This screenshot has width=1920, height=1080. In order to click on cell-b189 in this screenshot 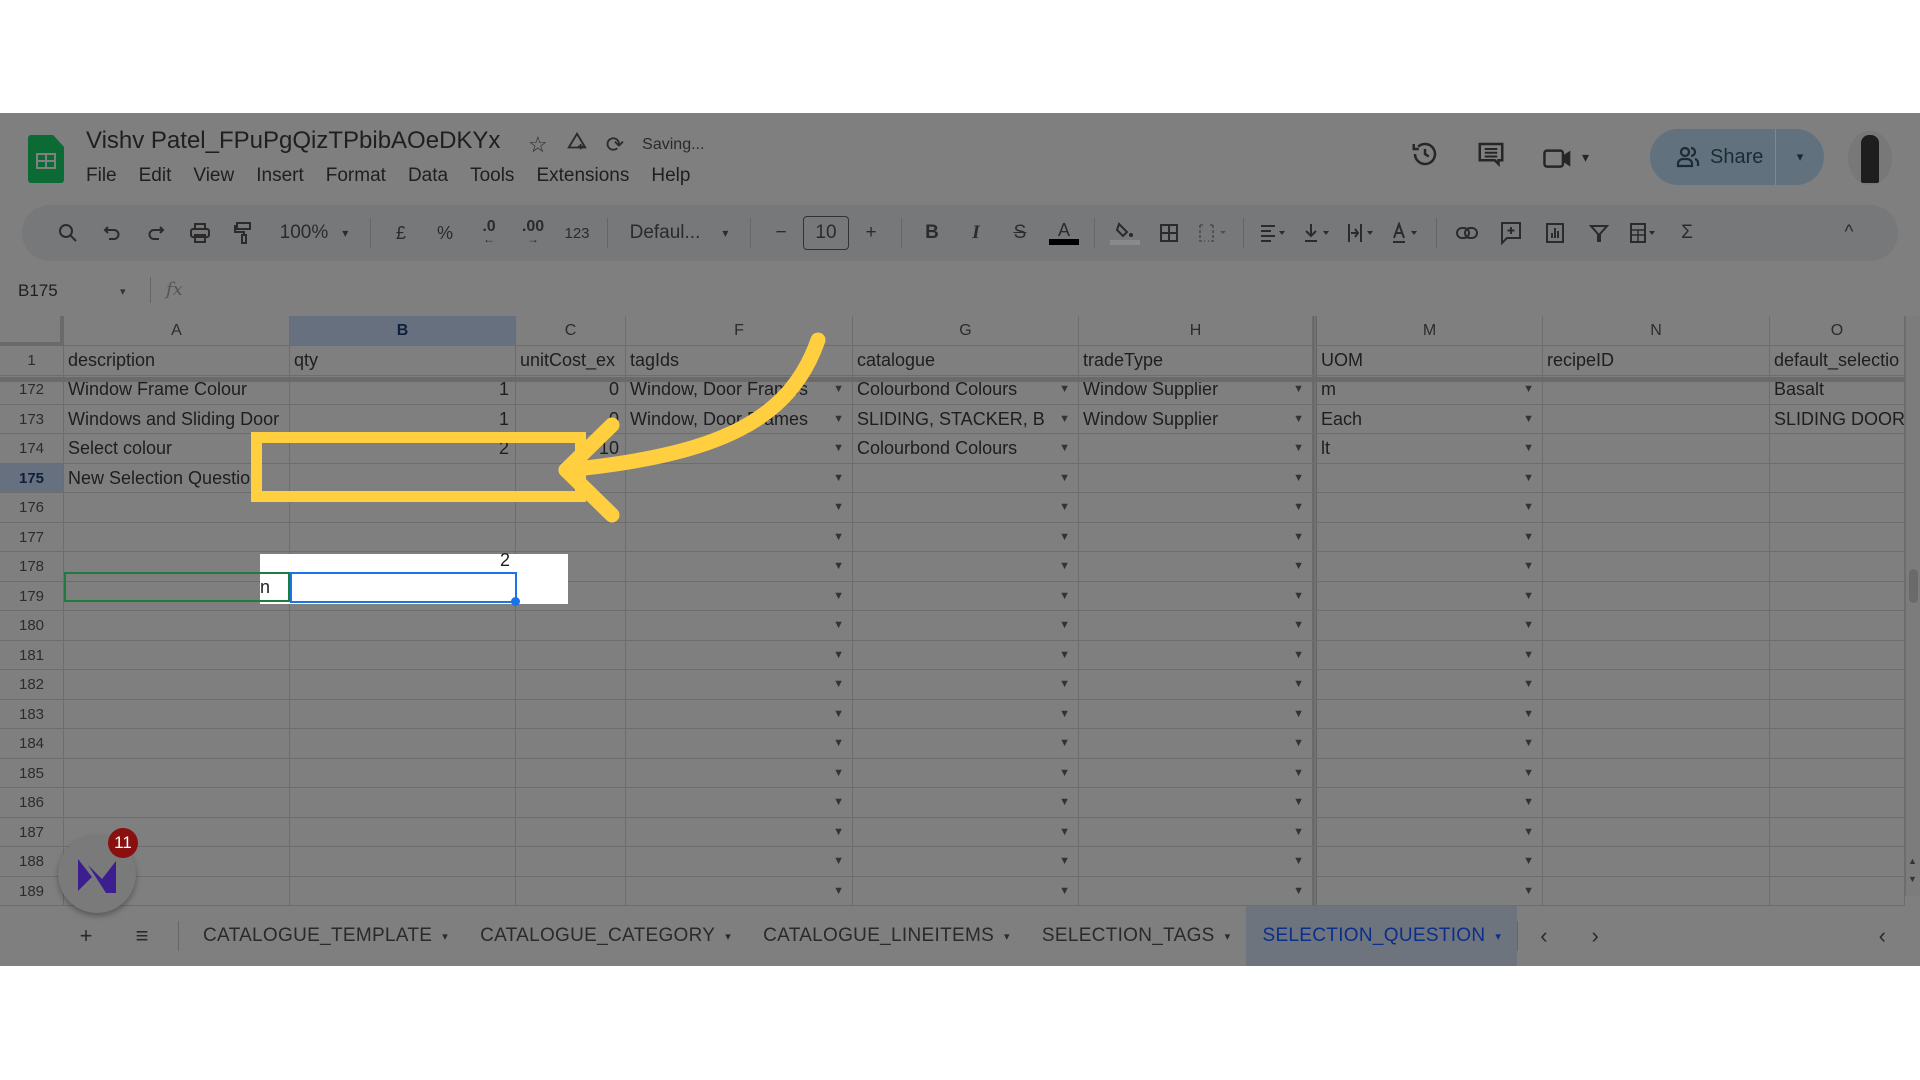, I will do `click(403, 890)`.